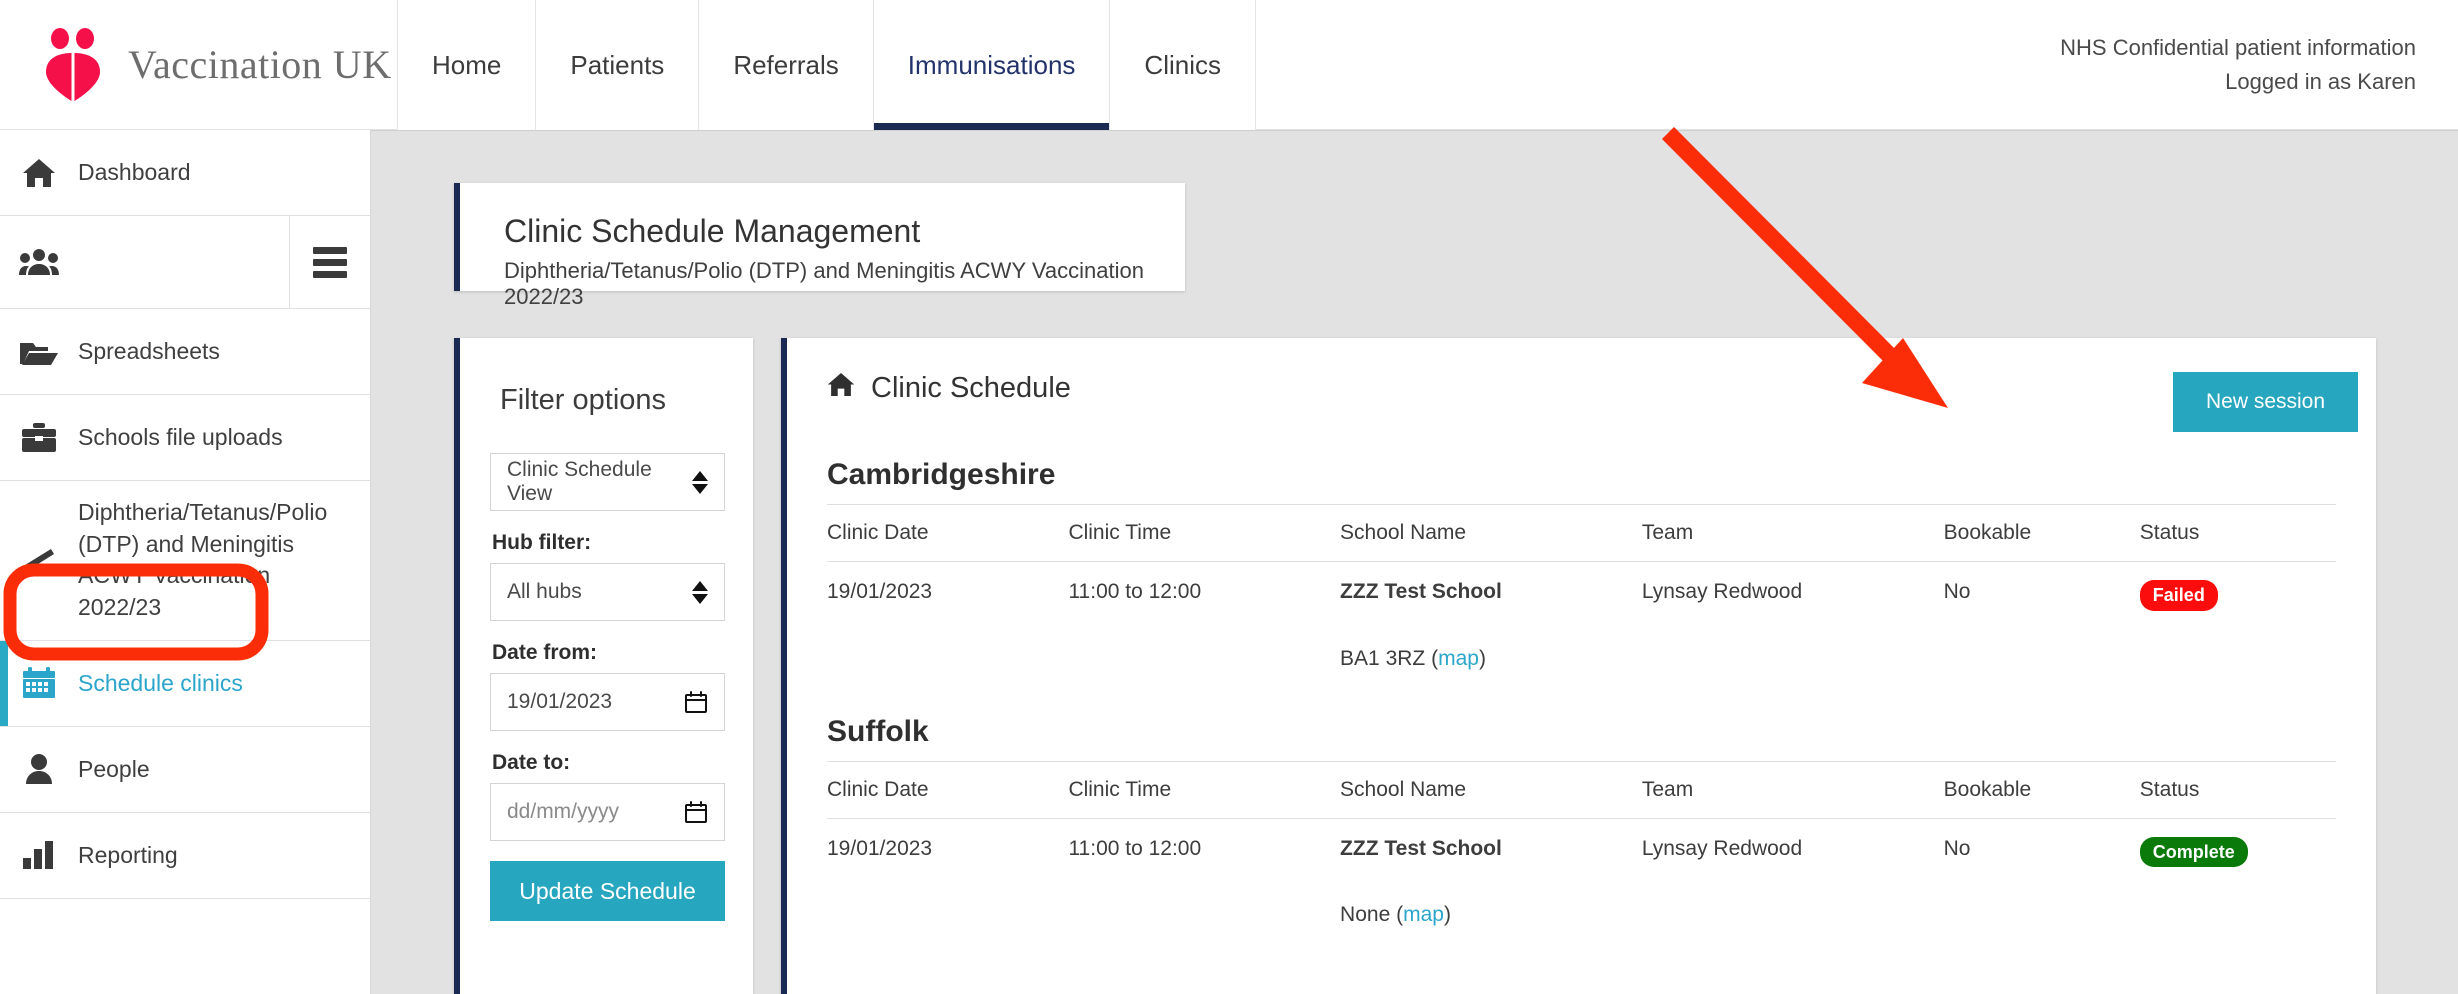  What do you see at coordinates (39, 437) in the screenshot?
I see `briefcase-icon` at bounding box center [39, 437].